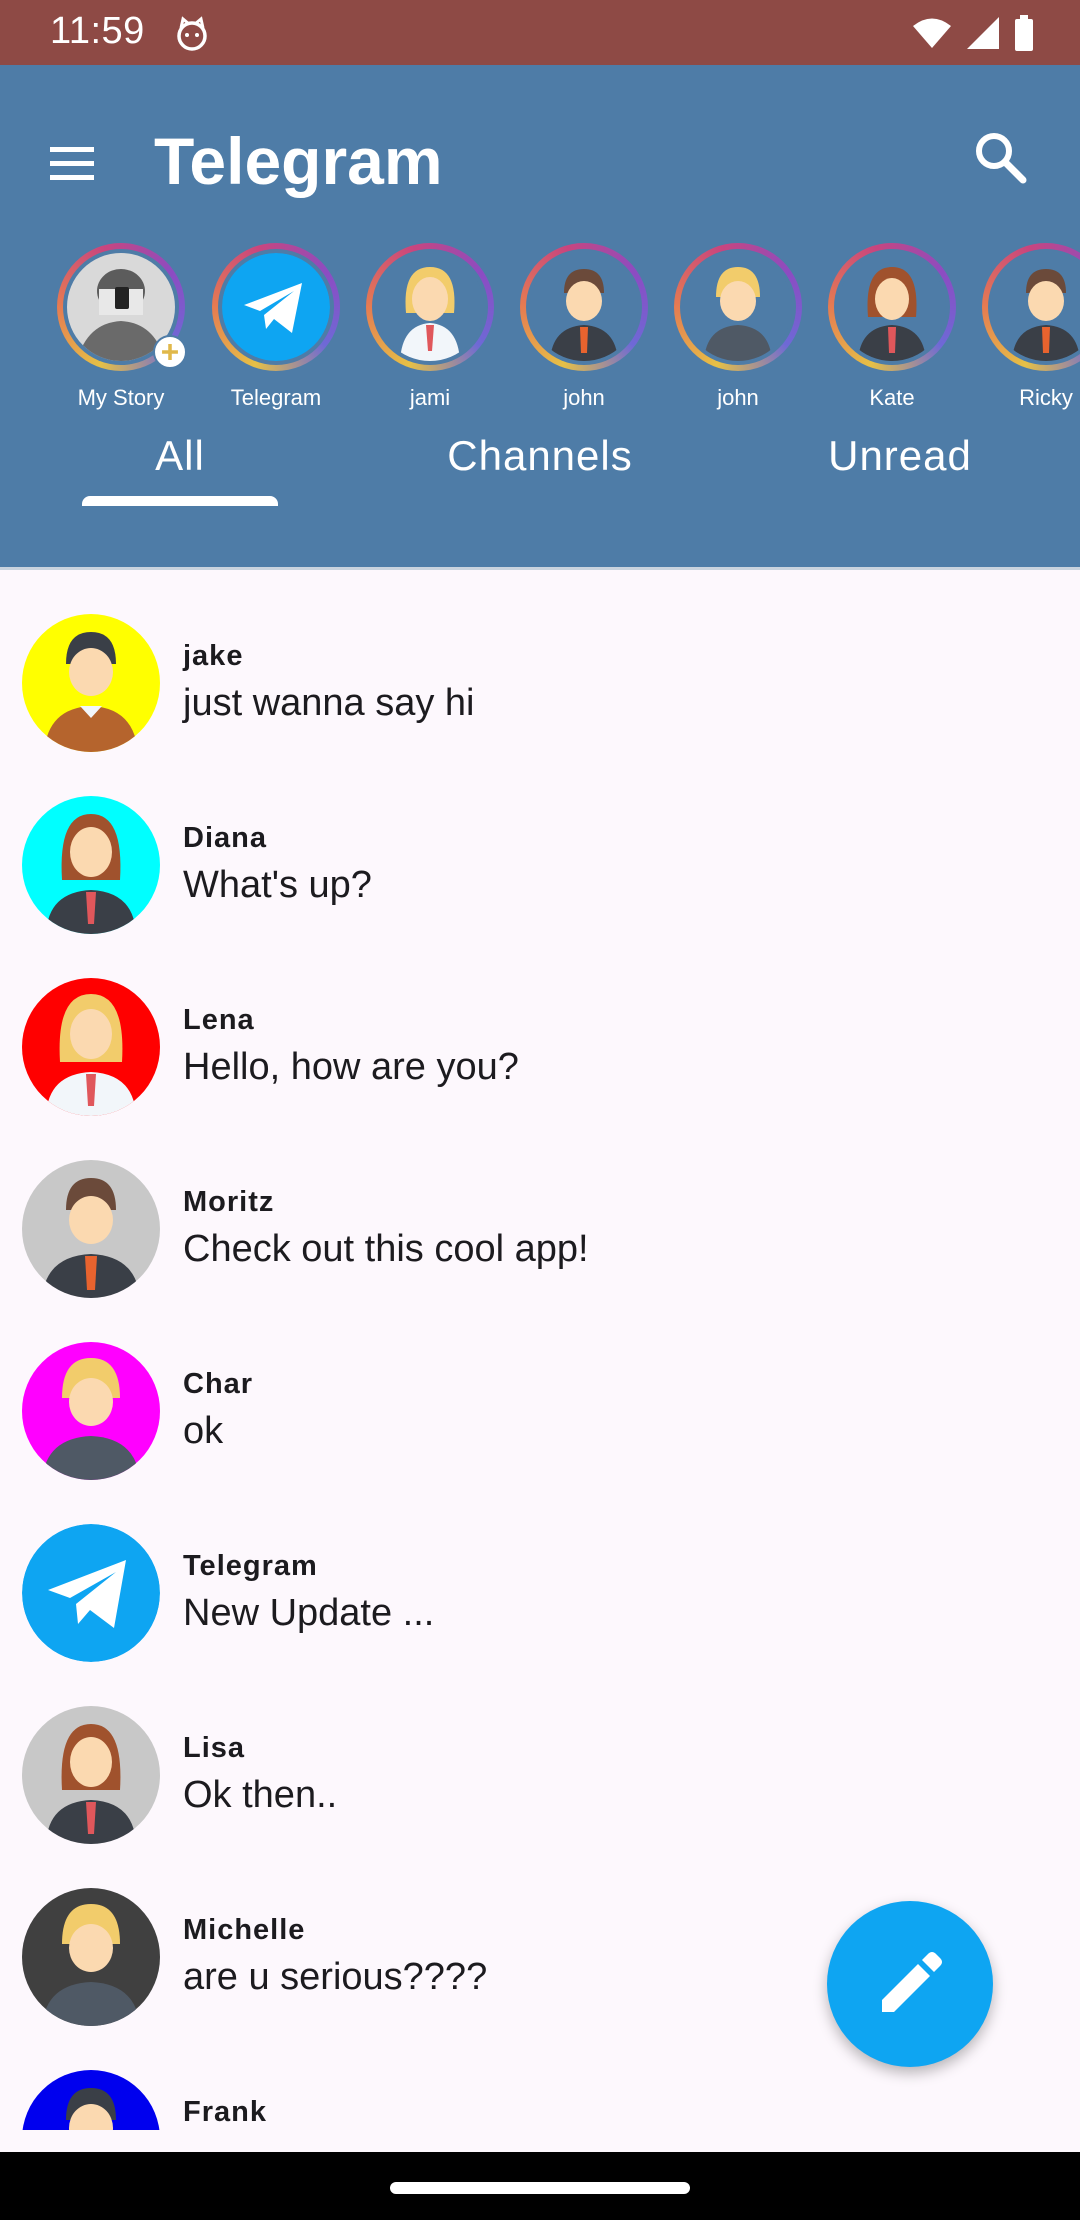 The width and height of the screenshot is (1080, 2220). Describe the element at coordinates (276, 397) in the screenshot. I see `story-label: Telegram` at that location.